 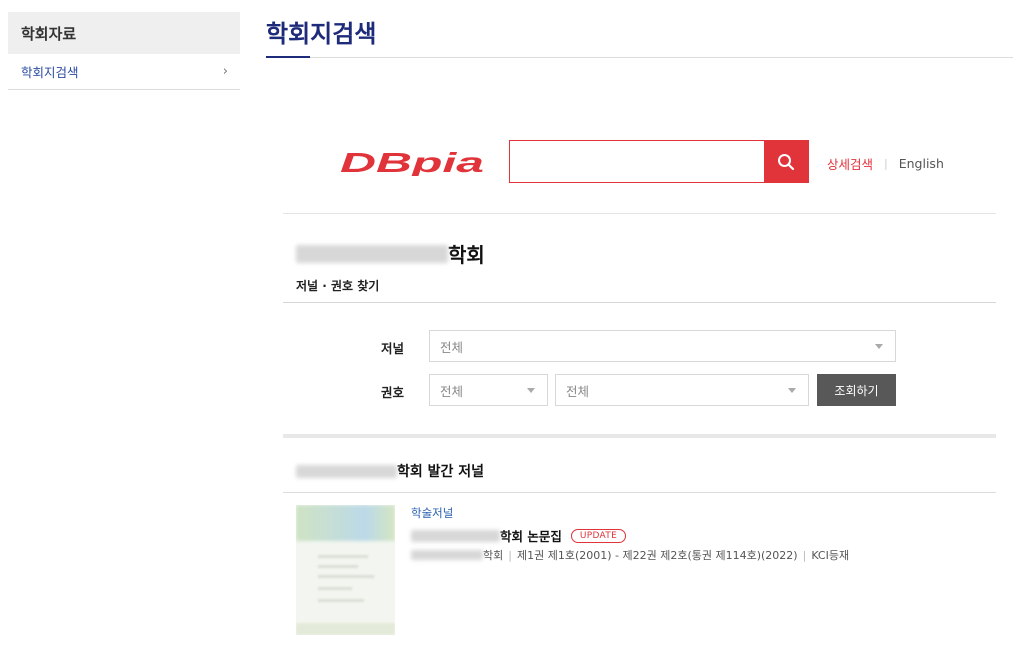 I want to click on query-button: 조회하기, so click(x=856, y=390).